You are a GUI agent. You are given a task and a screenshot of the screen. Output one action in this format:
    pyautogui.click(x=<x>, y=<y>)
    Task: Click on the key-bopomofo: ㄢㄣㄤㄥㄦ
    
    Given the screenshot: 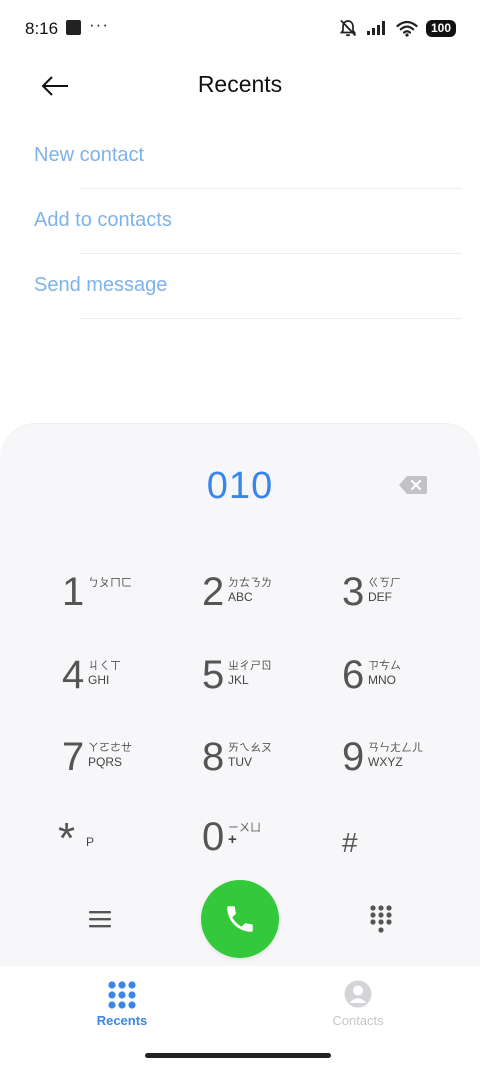 What is the action you would take?
    pyautogui.click(x=395, y=748)
    